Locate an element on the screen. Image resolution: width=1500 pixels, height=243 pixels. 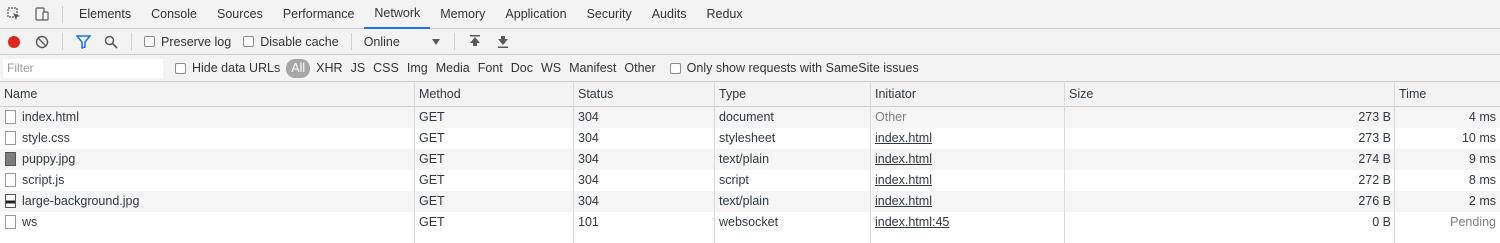
device-toolbar-icon is located at coordinates (42, 14).